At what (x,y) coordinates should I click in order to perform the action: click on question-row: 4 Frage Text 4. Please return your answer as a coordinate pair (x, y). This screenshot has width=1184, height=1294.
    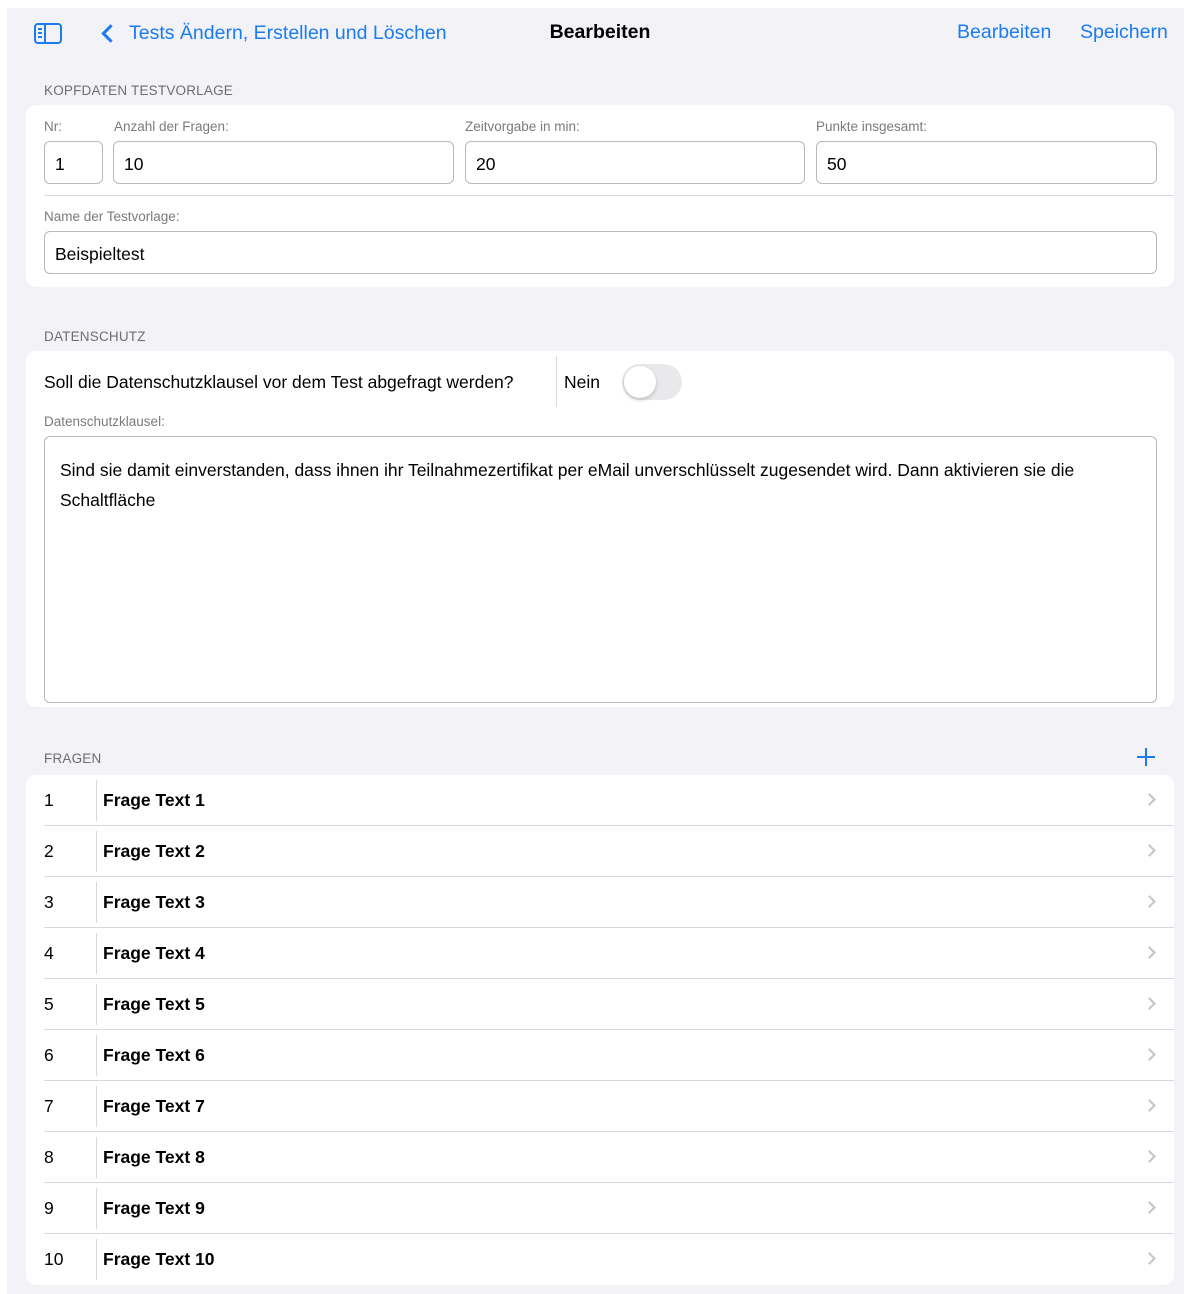
    Looking at the image, I should click on (600, 953).